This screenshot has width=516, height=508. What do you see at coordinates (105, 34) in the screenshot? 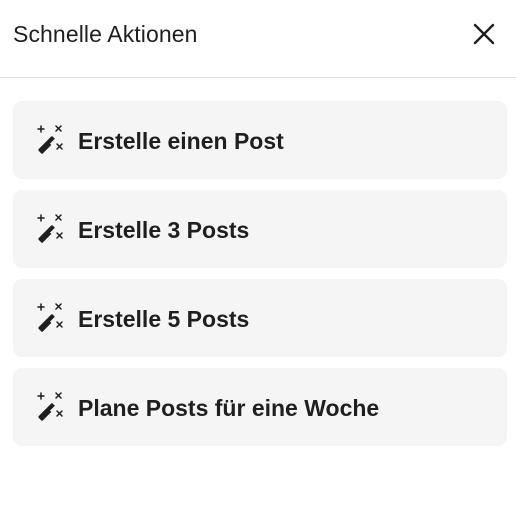
I see `panel-title: Schnelle Aktionen` at bounding box center [105, 34].